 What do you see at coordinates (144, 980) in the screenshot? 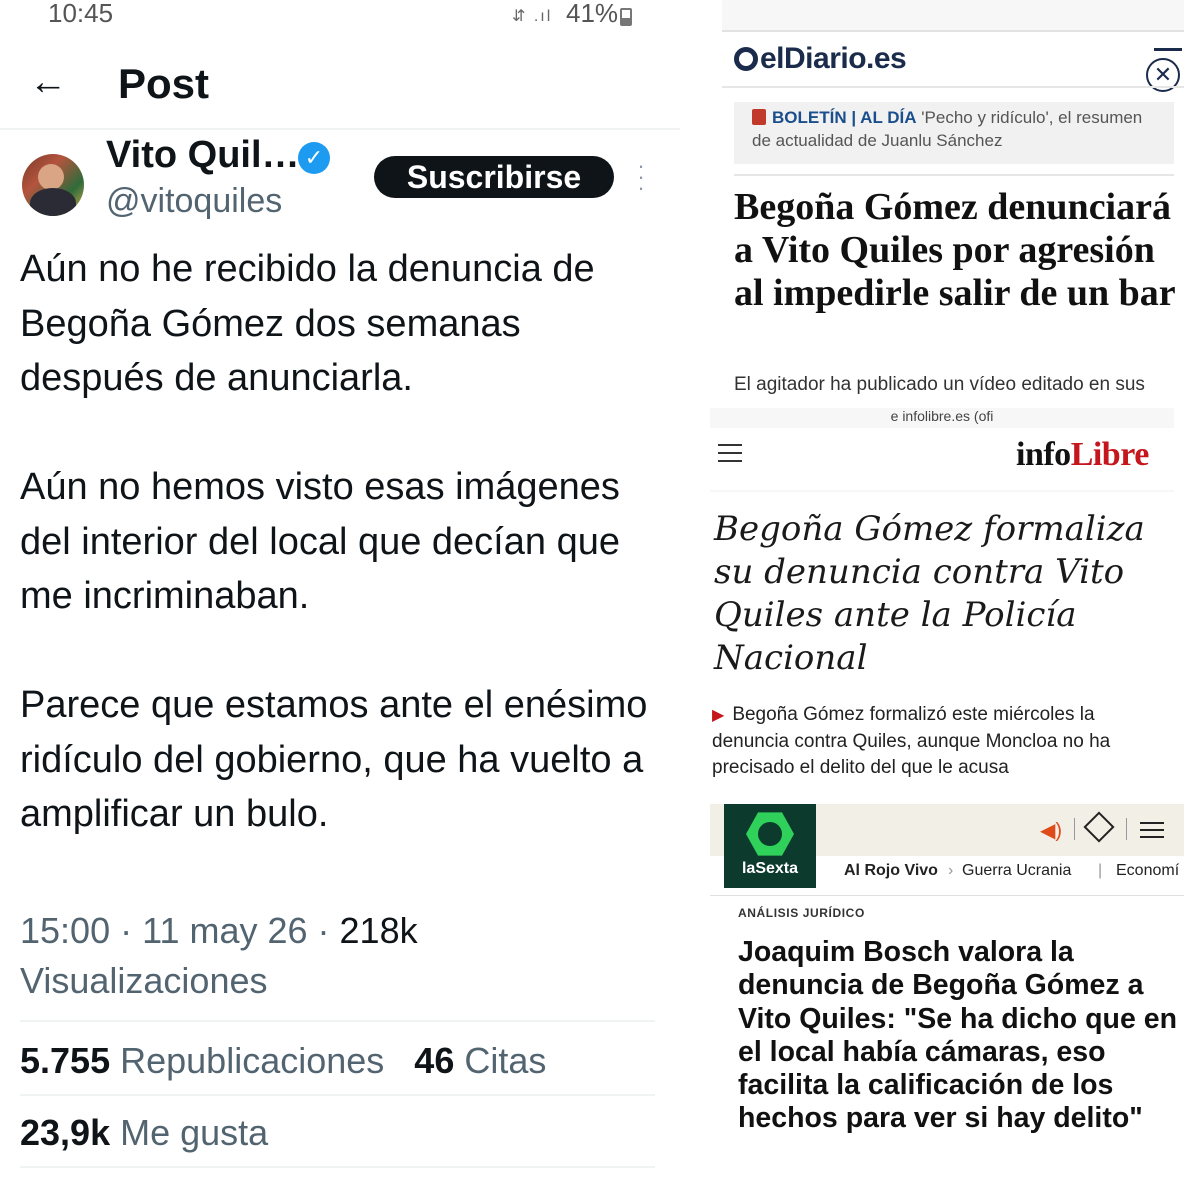
I see `views-label: Visualizaciones` at bounding box center [144, 980].